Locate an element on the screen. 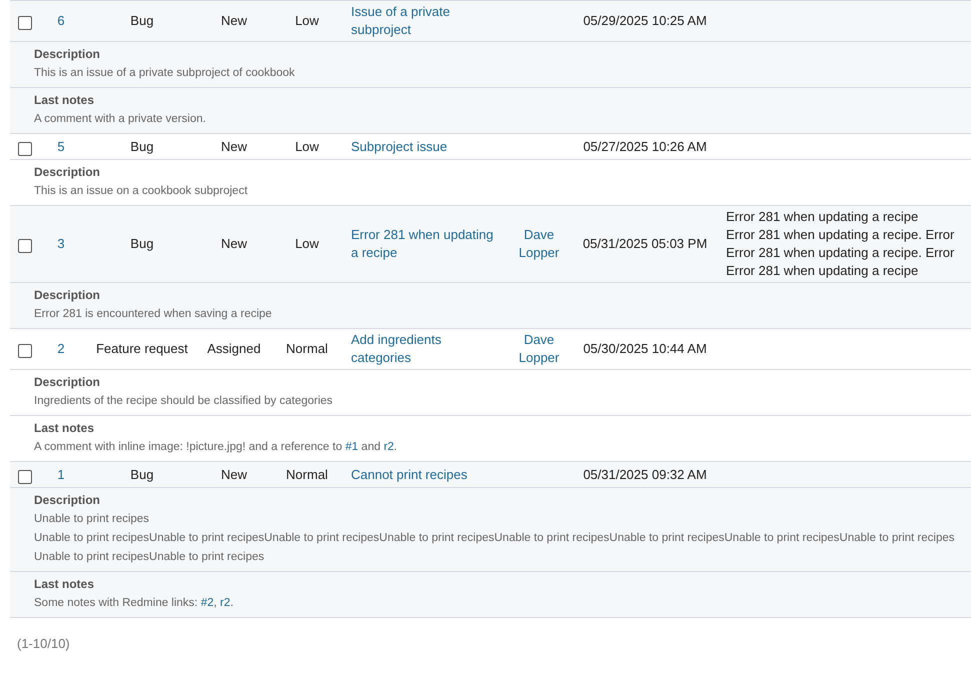 Image resolution: width=971 pixels, height=687 pixels. updated-cell: 05/31/2025 05:03 PM is located at coordinates (645, 243).